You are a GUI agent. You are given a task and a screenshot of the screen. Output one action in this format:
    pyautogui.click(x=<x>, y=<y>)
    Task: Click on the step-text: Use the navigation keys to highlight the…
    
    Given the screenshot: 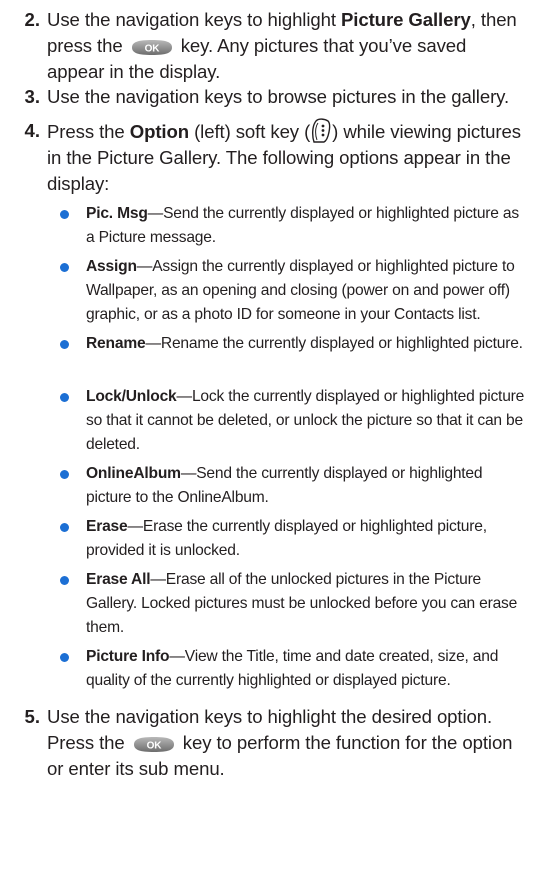 What is the action you would take?
    pyautogui.click(x=280, y=742)
    